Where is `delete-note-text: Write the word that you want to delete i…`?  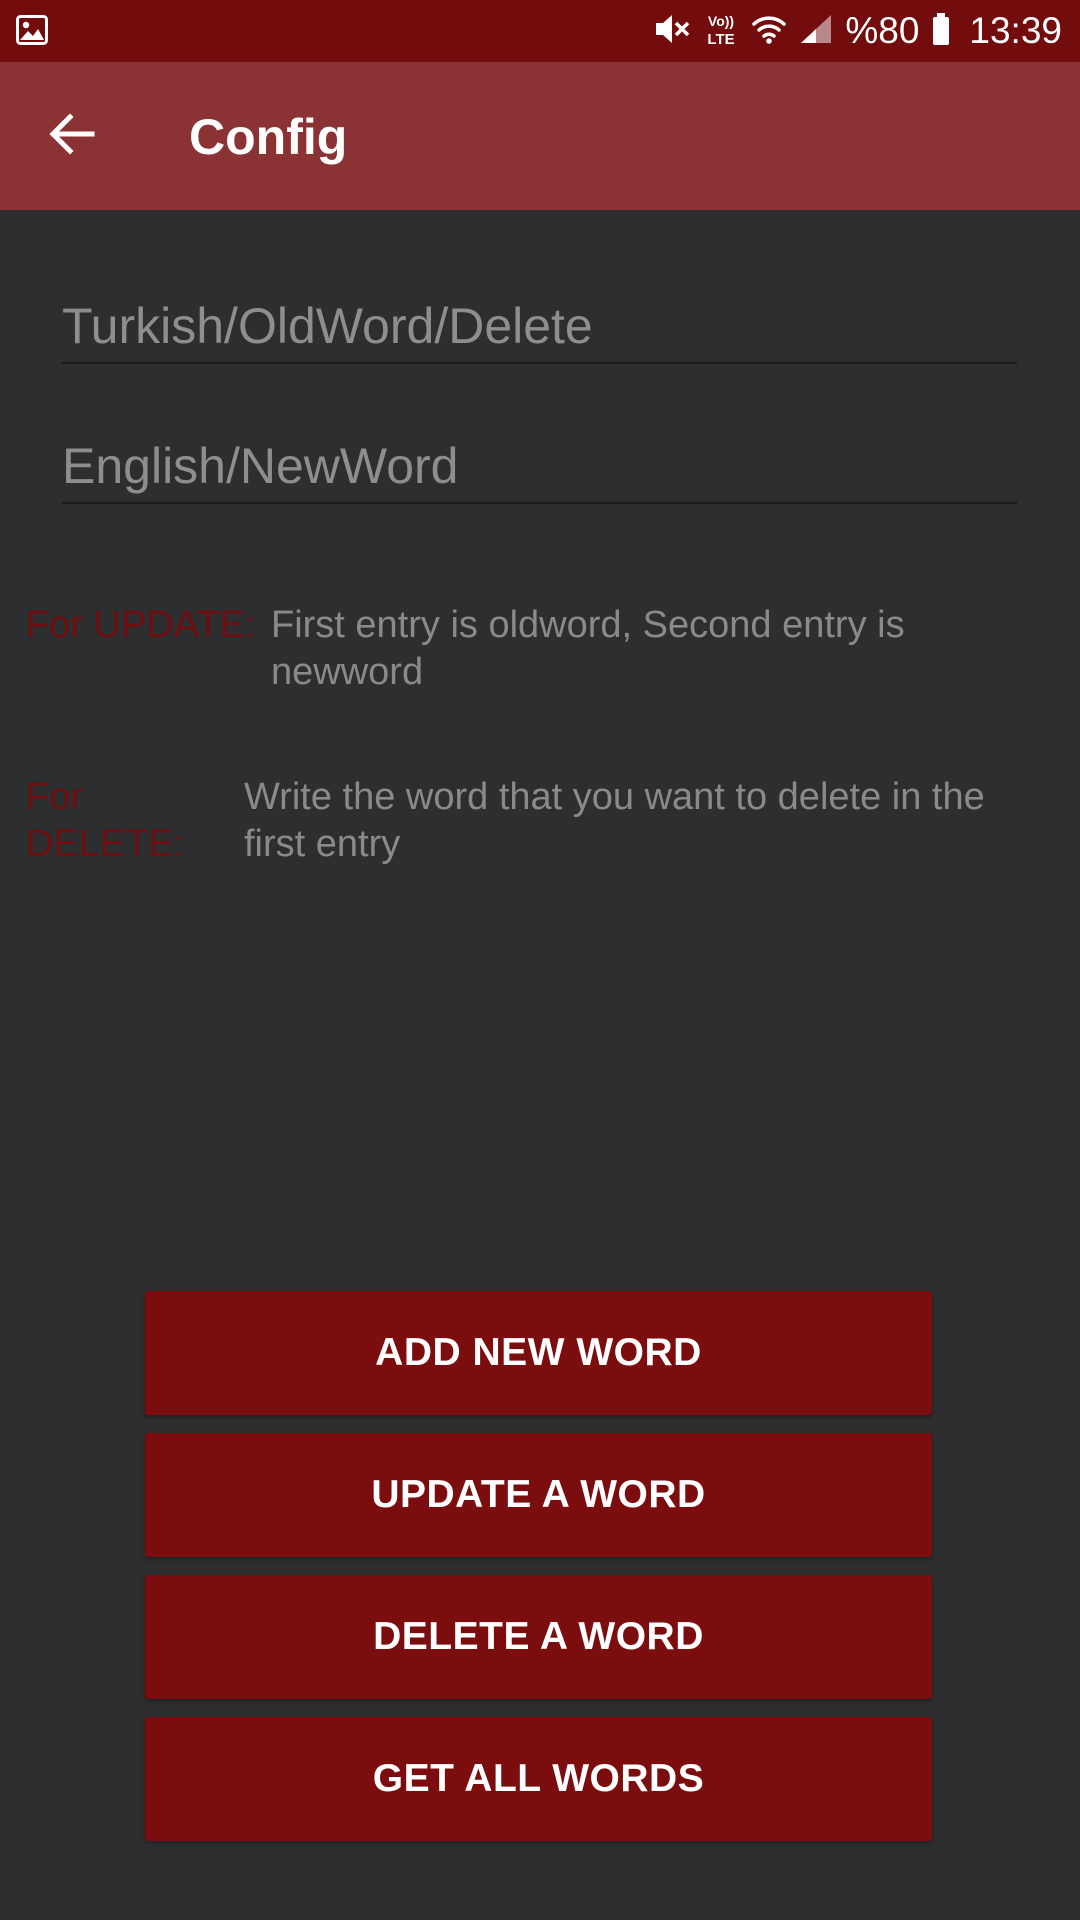 delete-note-text: Write the word that you want to delete i… is located at coordinates (614, 820).